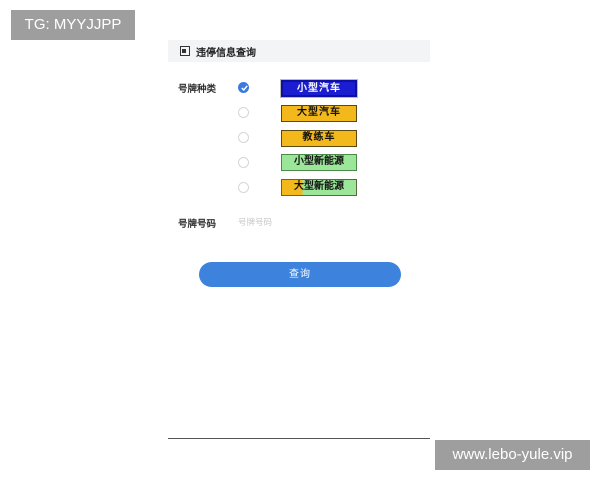 The height and width of the screenshot is (480, 600). Describe the element at coordinates (299, 51) in the screenshot. I see `page-header: 违停信息查询` at that location.